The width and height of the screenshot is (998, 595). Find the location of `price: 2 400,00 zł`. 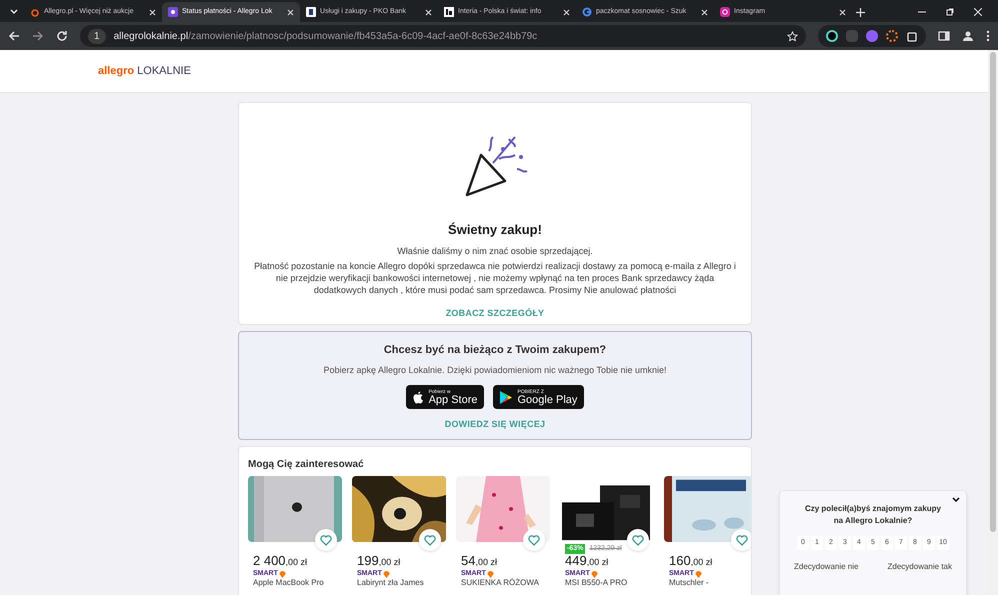

price: 2 400,00 zł is located at coordinates (280, 561).